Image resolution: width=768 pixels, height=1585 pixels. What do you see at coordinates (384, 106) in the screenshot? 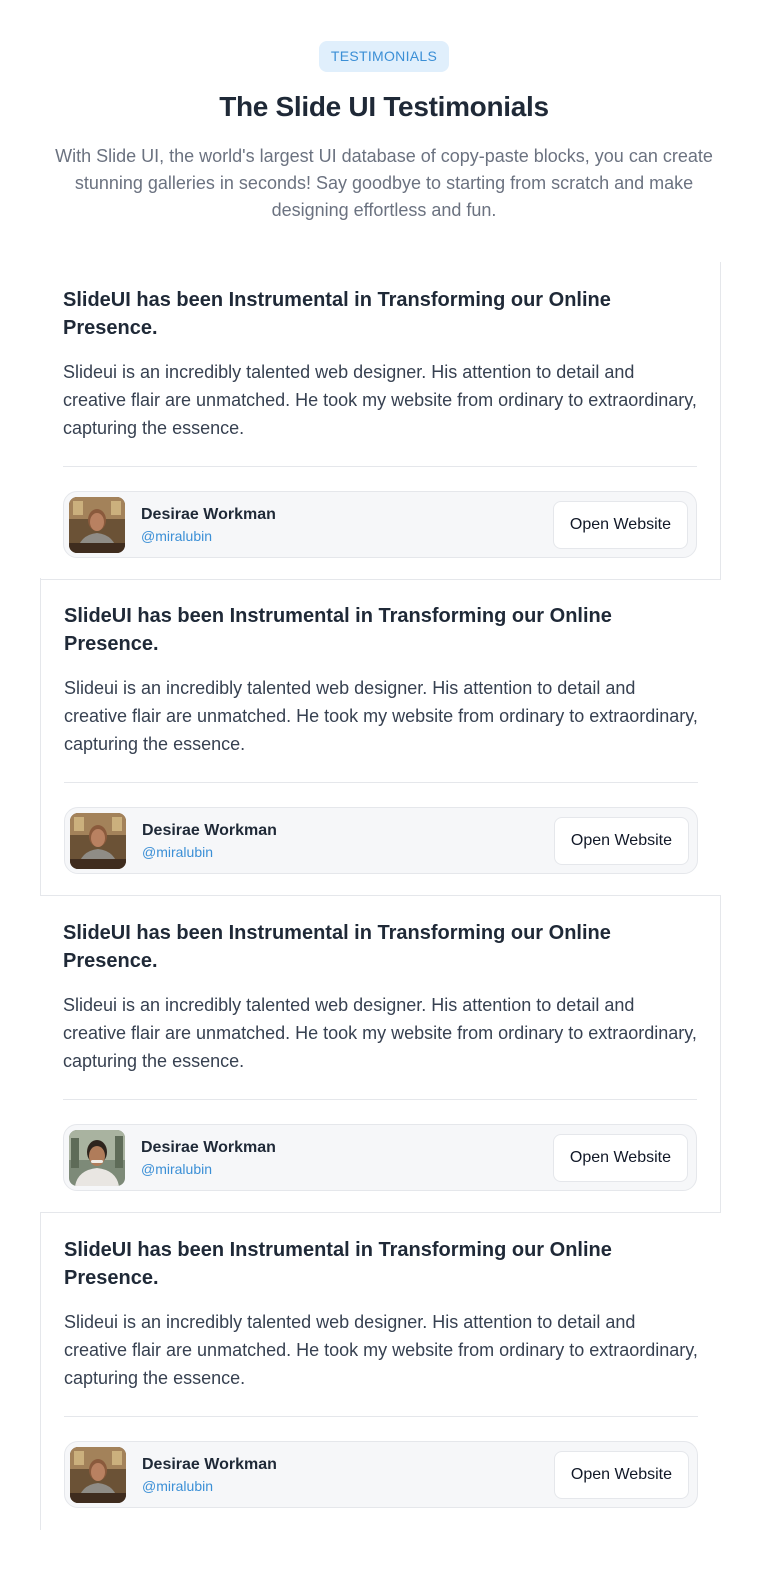
I see `page-title: The Slide UI Testimonials` at bounding box center [384, 106].